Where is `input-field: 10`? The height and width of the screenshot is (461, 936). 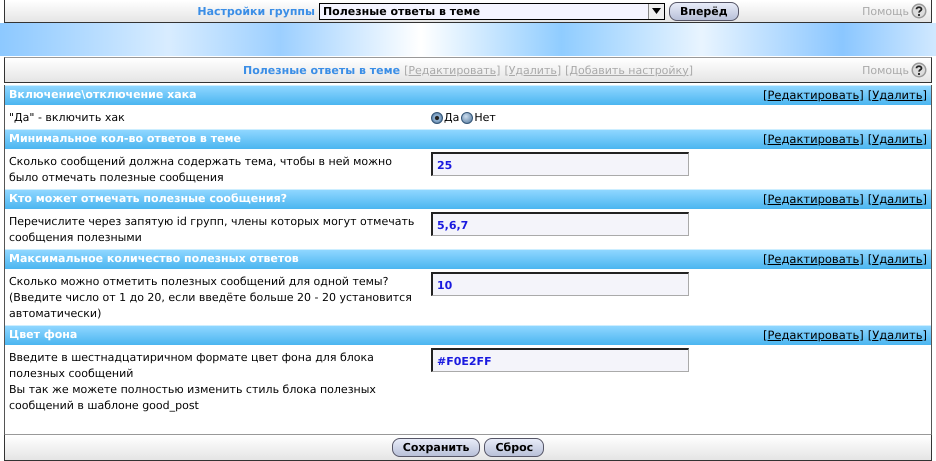
input-field: 10 is located at coordinates (560, 284).